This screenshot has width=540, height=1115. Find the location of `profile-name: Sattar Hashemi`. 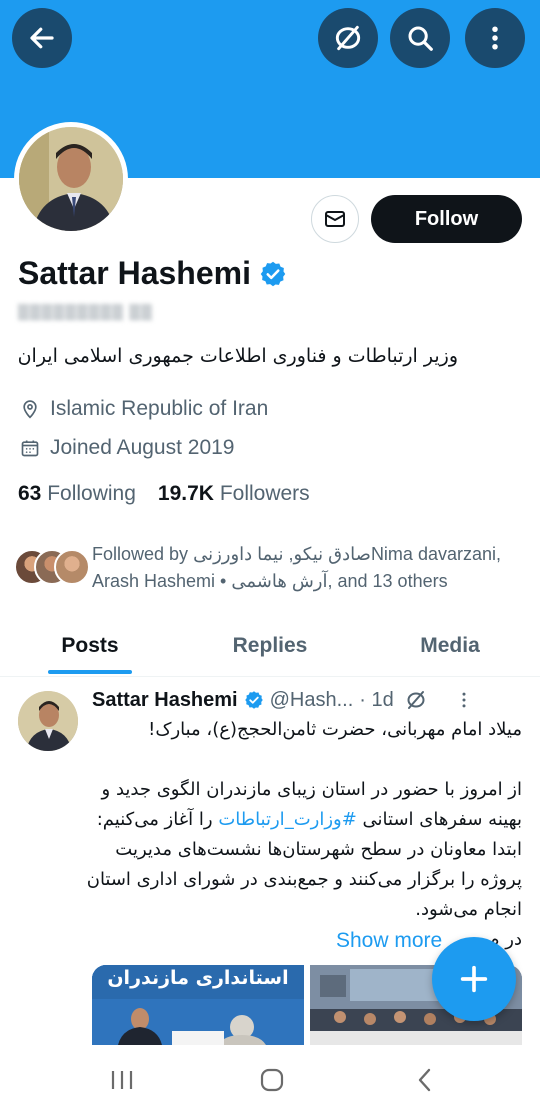

profile-name: Sattar Hashemi is located at coordinates (152, 273).